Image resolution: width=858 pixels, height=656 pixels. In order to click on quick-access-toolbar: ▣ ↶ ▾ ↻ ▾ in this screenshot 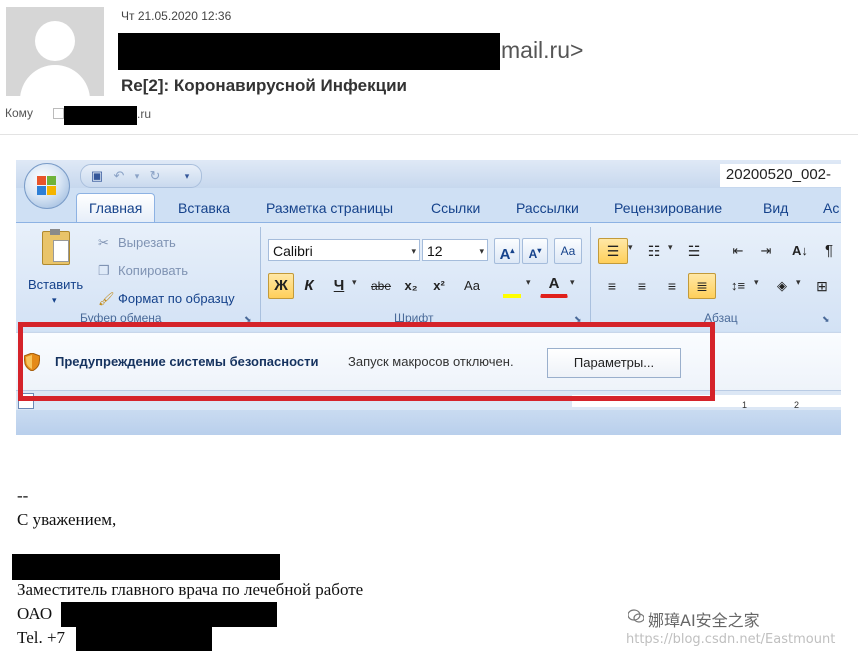, I will do `click(141, 176)`.